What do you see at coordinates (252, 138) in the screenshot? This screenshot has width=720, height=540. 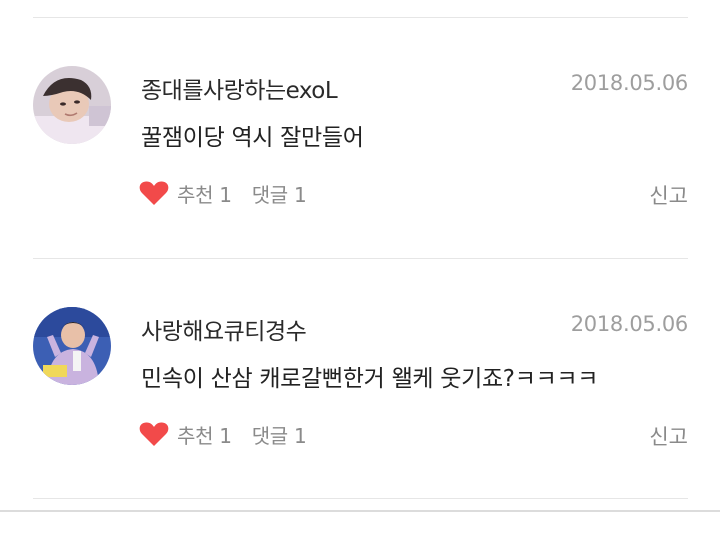 I see `comment-text: 꿀잼이당 역시 잘만들어` at bounding box center [252, 138].